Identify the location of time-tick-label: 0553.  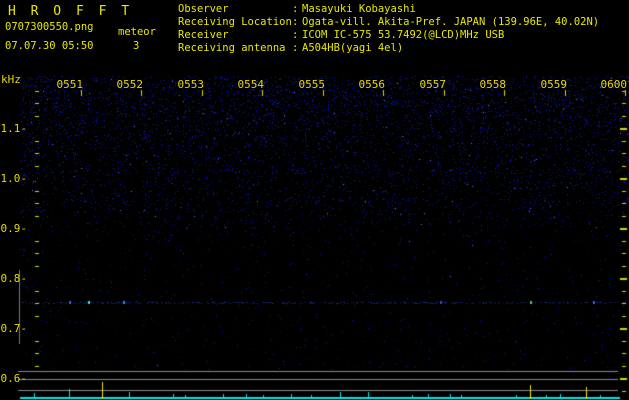
(191, 84).